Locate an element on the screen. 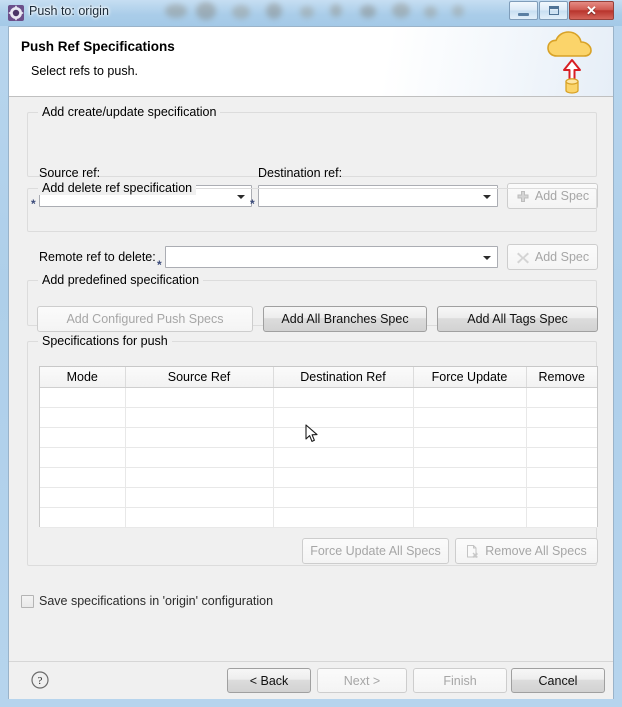  x-mark-icon is located at coordinates (523, 258).